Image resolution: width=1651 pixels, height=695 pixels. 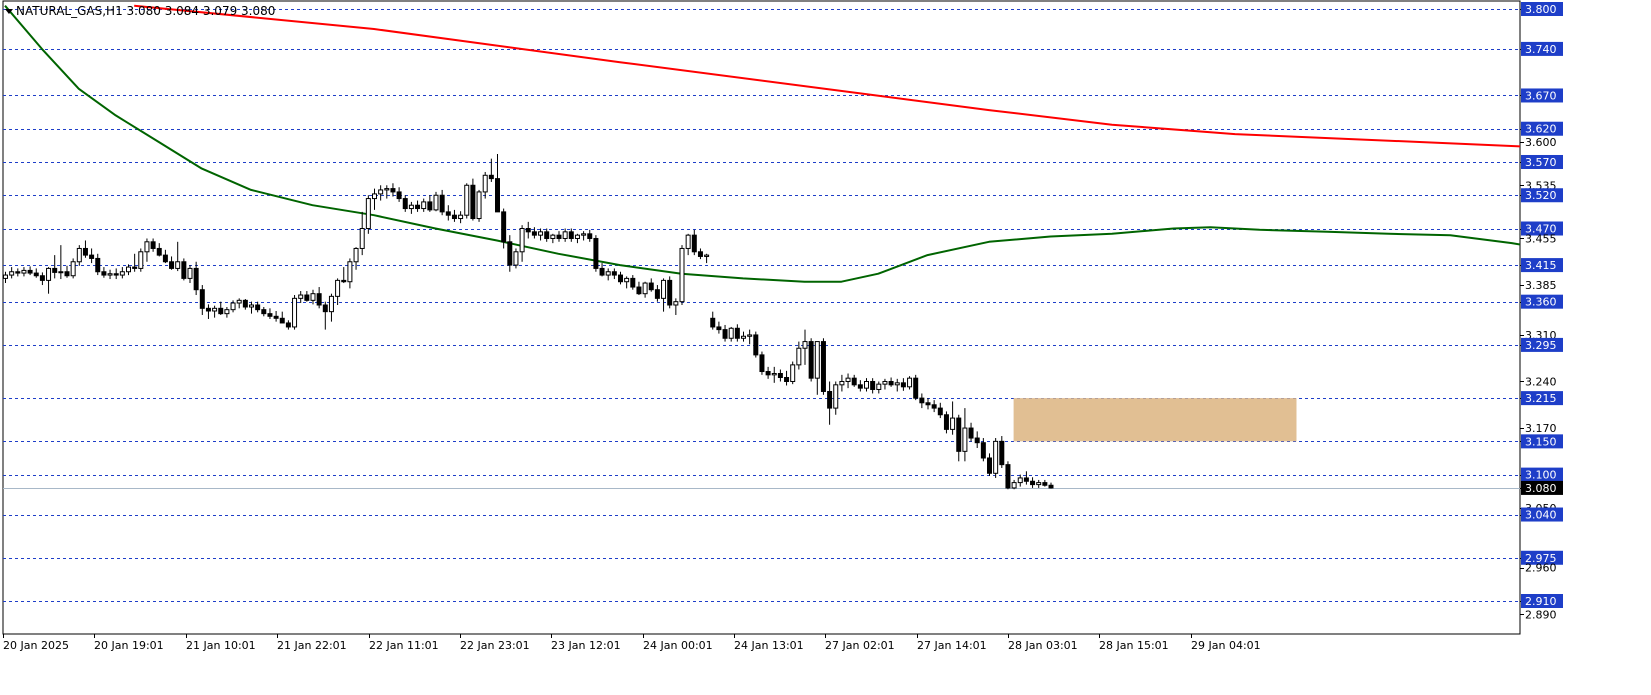 What do you see at coordinates (1541, 601) in the screenshot?
I see `y-tick-label: 2.910` at bounding box center [1541, 601].